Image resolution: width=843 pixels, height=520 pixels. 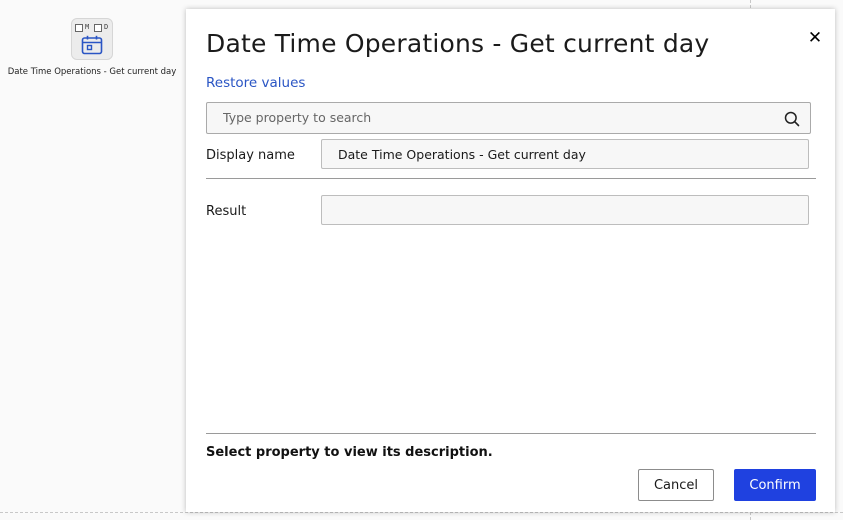 What do you see at coordinates (250, 155) in the screenshot?
I see `display-name-label: Display name` at bounding box center [250, 155].